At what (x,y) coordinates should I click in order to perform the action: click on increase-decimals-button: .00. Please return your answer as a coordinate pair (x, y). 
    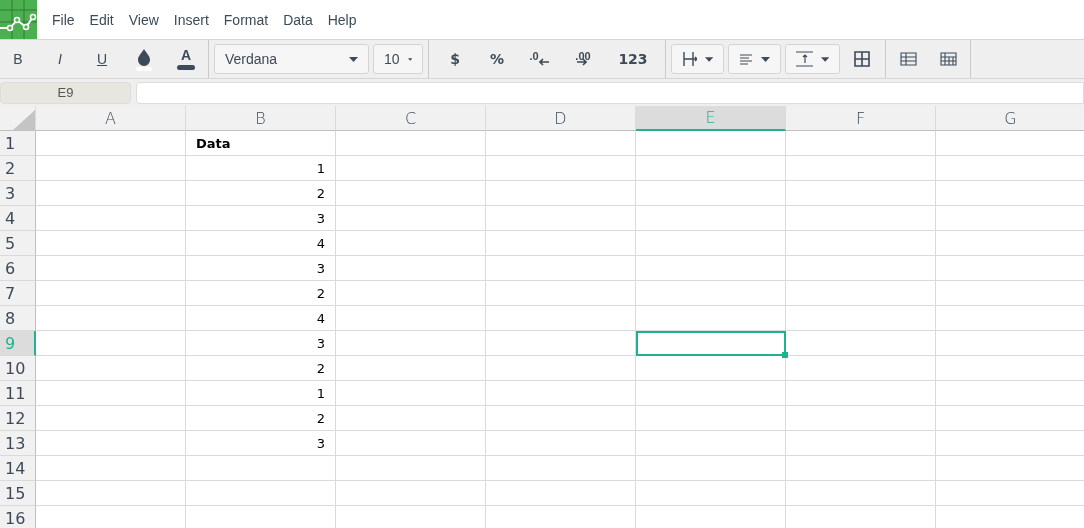
    Looking at the image, I should click on (581, 59).